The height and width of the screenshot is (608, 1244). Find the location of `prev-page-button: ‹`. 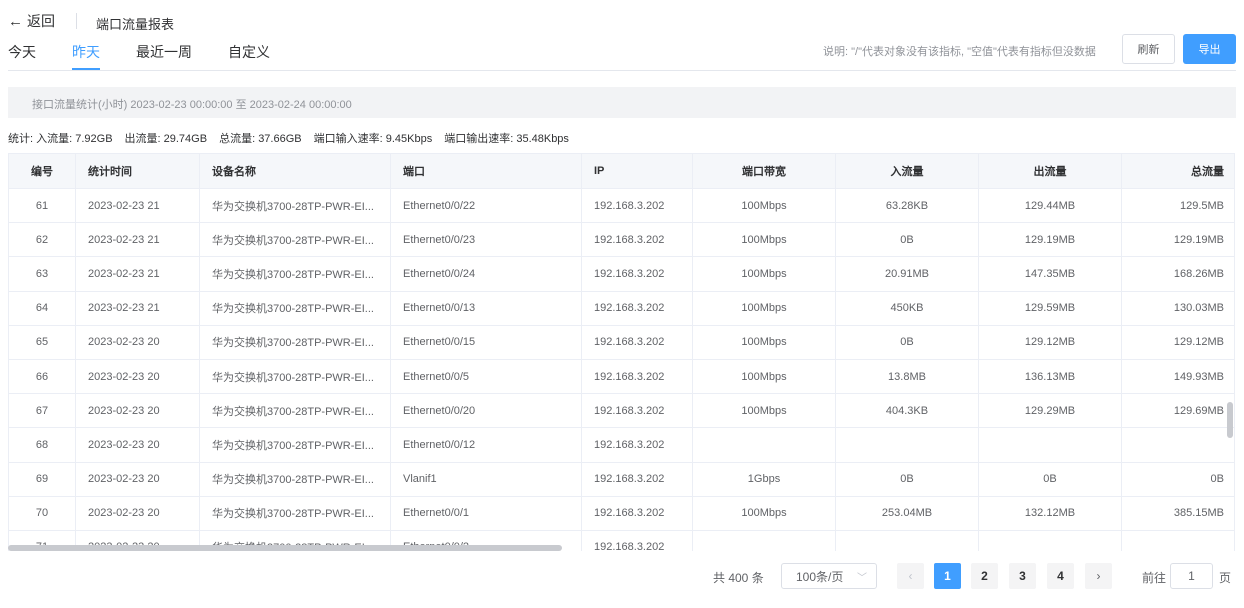

prev-page-button: ‹ is located at coordinates (910, 576).